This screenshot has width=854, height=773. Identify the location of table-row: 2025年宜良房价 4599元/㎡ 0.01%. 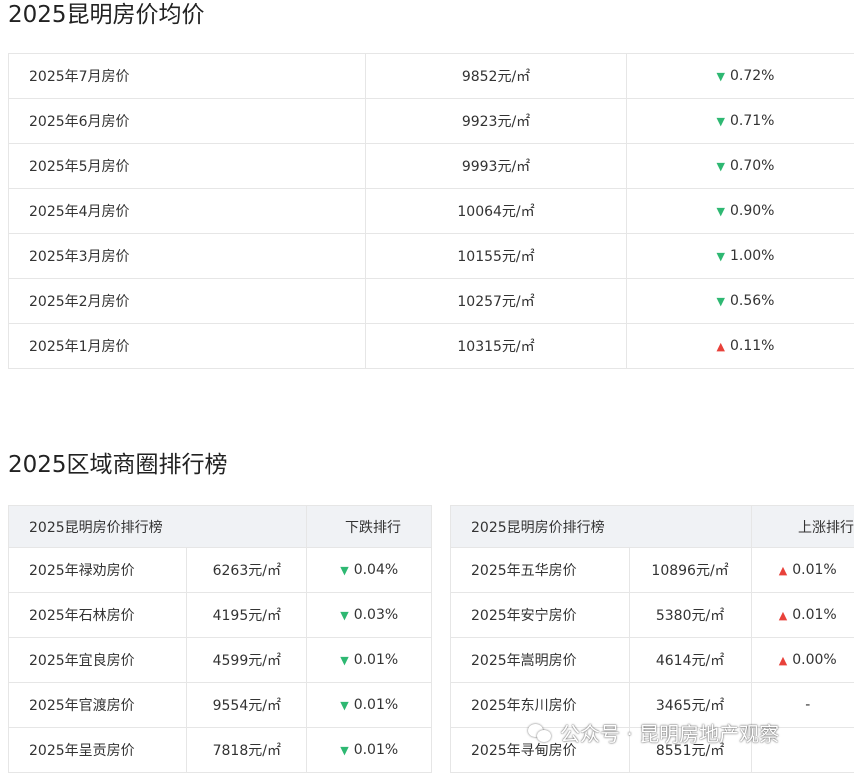
(220, 660).